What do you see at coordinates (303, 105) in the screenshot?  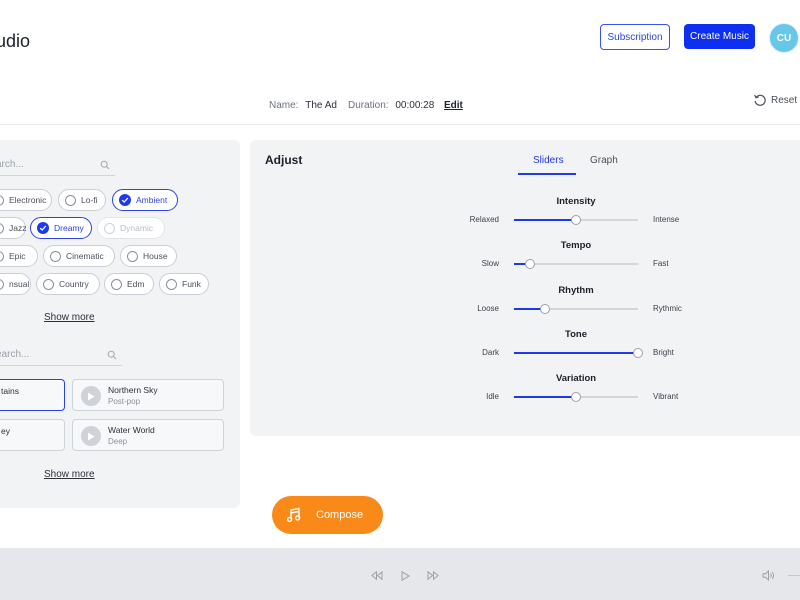 I see `track-name-info: Name: The Ad` at bounding box center [303, 105].